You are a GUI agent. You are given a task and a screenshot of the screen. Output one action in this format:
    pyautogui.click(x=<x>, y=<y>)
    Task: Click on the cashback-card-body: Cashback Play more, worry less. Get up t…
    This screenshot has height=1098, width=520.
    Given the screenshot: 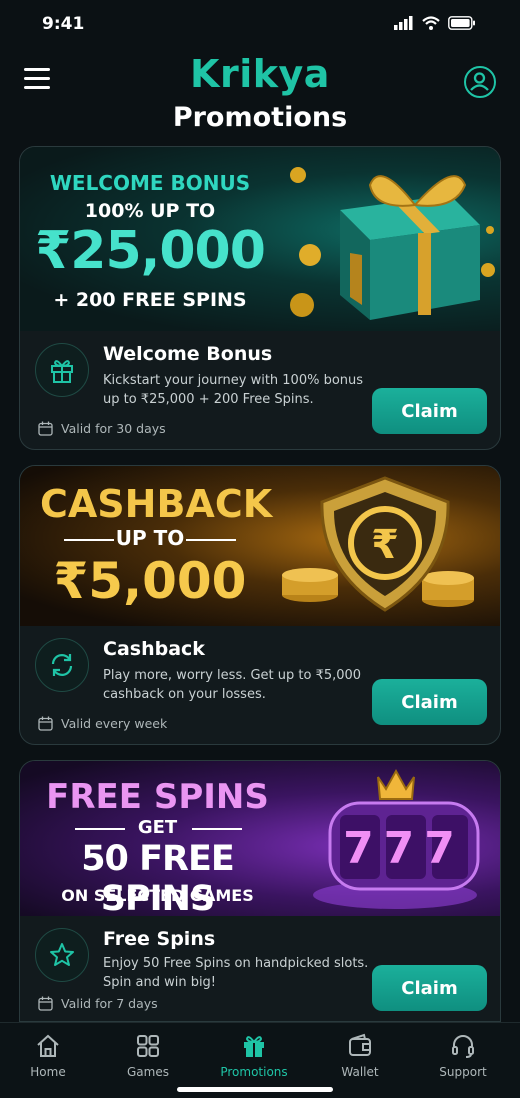 What is the action you would take?
    pyautogui.click(x=260, y=685)
    